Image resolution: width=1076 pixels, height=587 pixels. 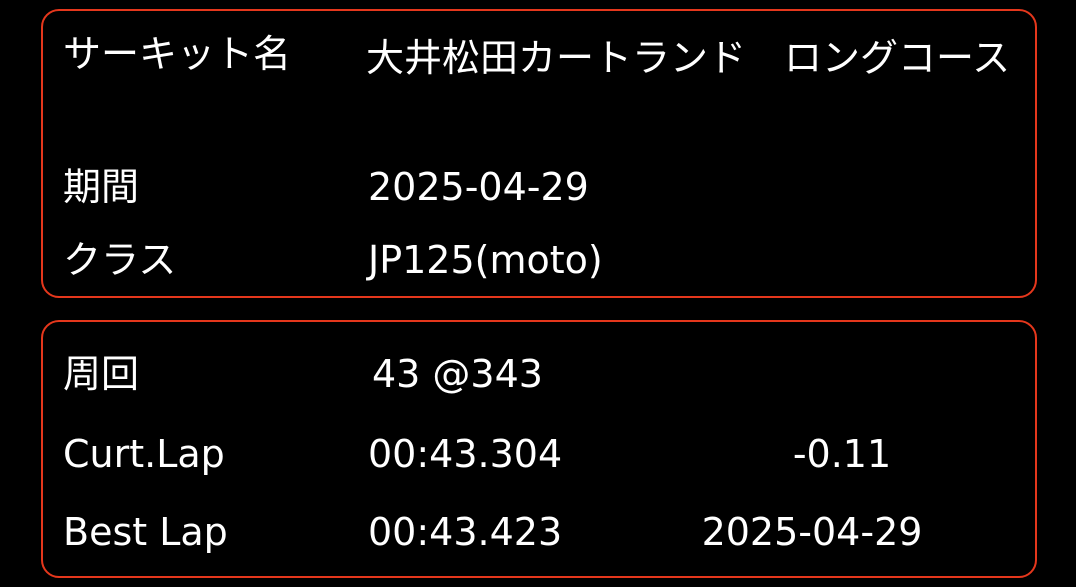 I want to click on current-lap-diff: -0.11, so click(x=842, y=454).